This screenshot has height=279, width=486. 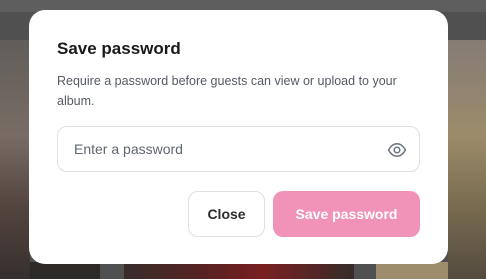 I want to click on close-button: Close, so click(x=226, y=214).